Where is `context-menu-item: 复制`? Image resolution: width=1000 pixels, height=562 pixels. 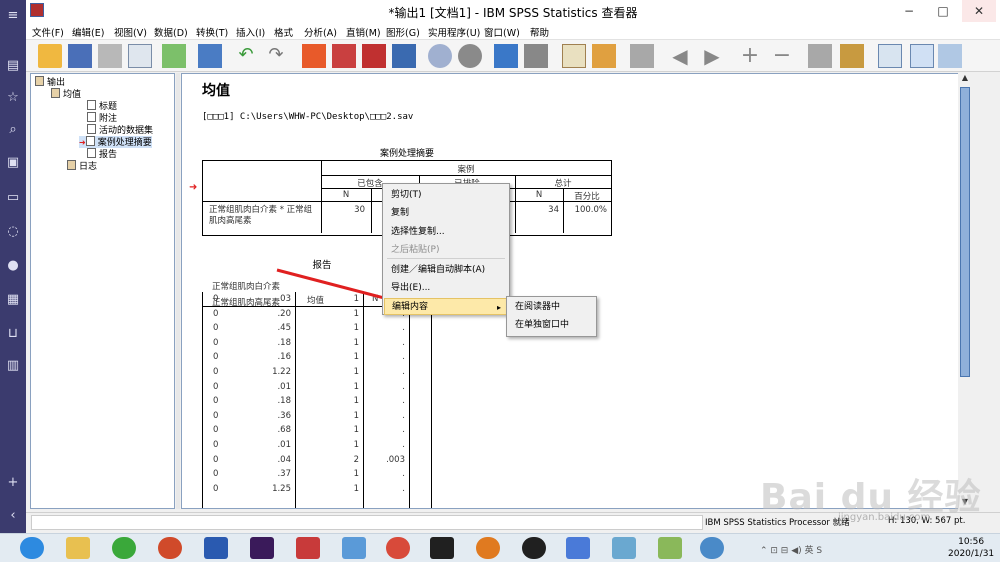 context-menu-item: 复制 is located at coordinates (446, 213).